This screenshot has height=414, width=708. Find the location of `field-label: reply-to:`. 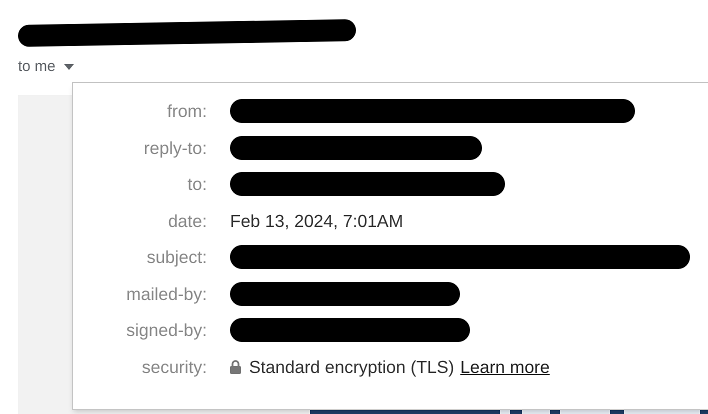

field-label: reply-to: is located at coordinates (174, 148).